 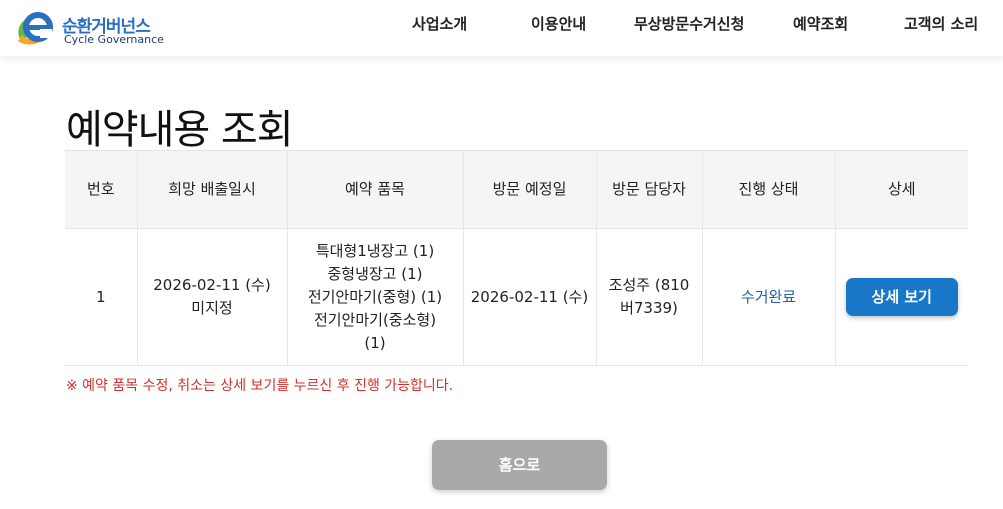 What do you see at coordinates (901, 189) in the screenshot?
I see `col-header-detail: 상세` at bounding box center [901, 189].